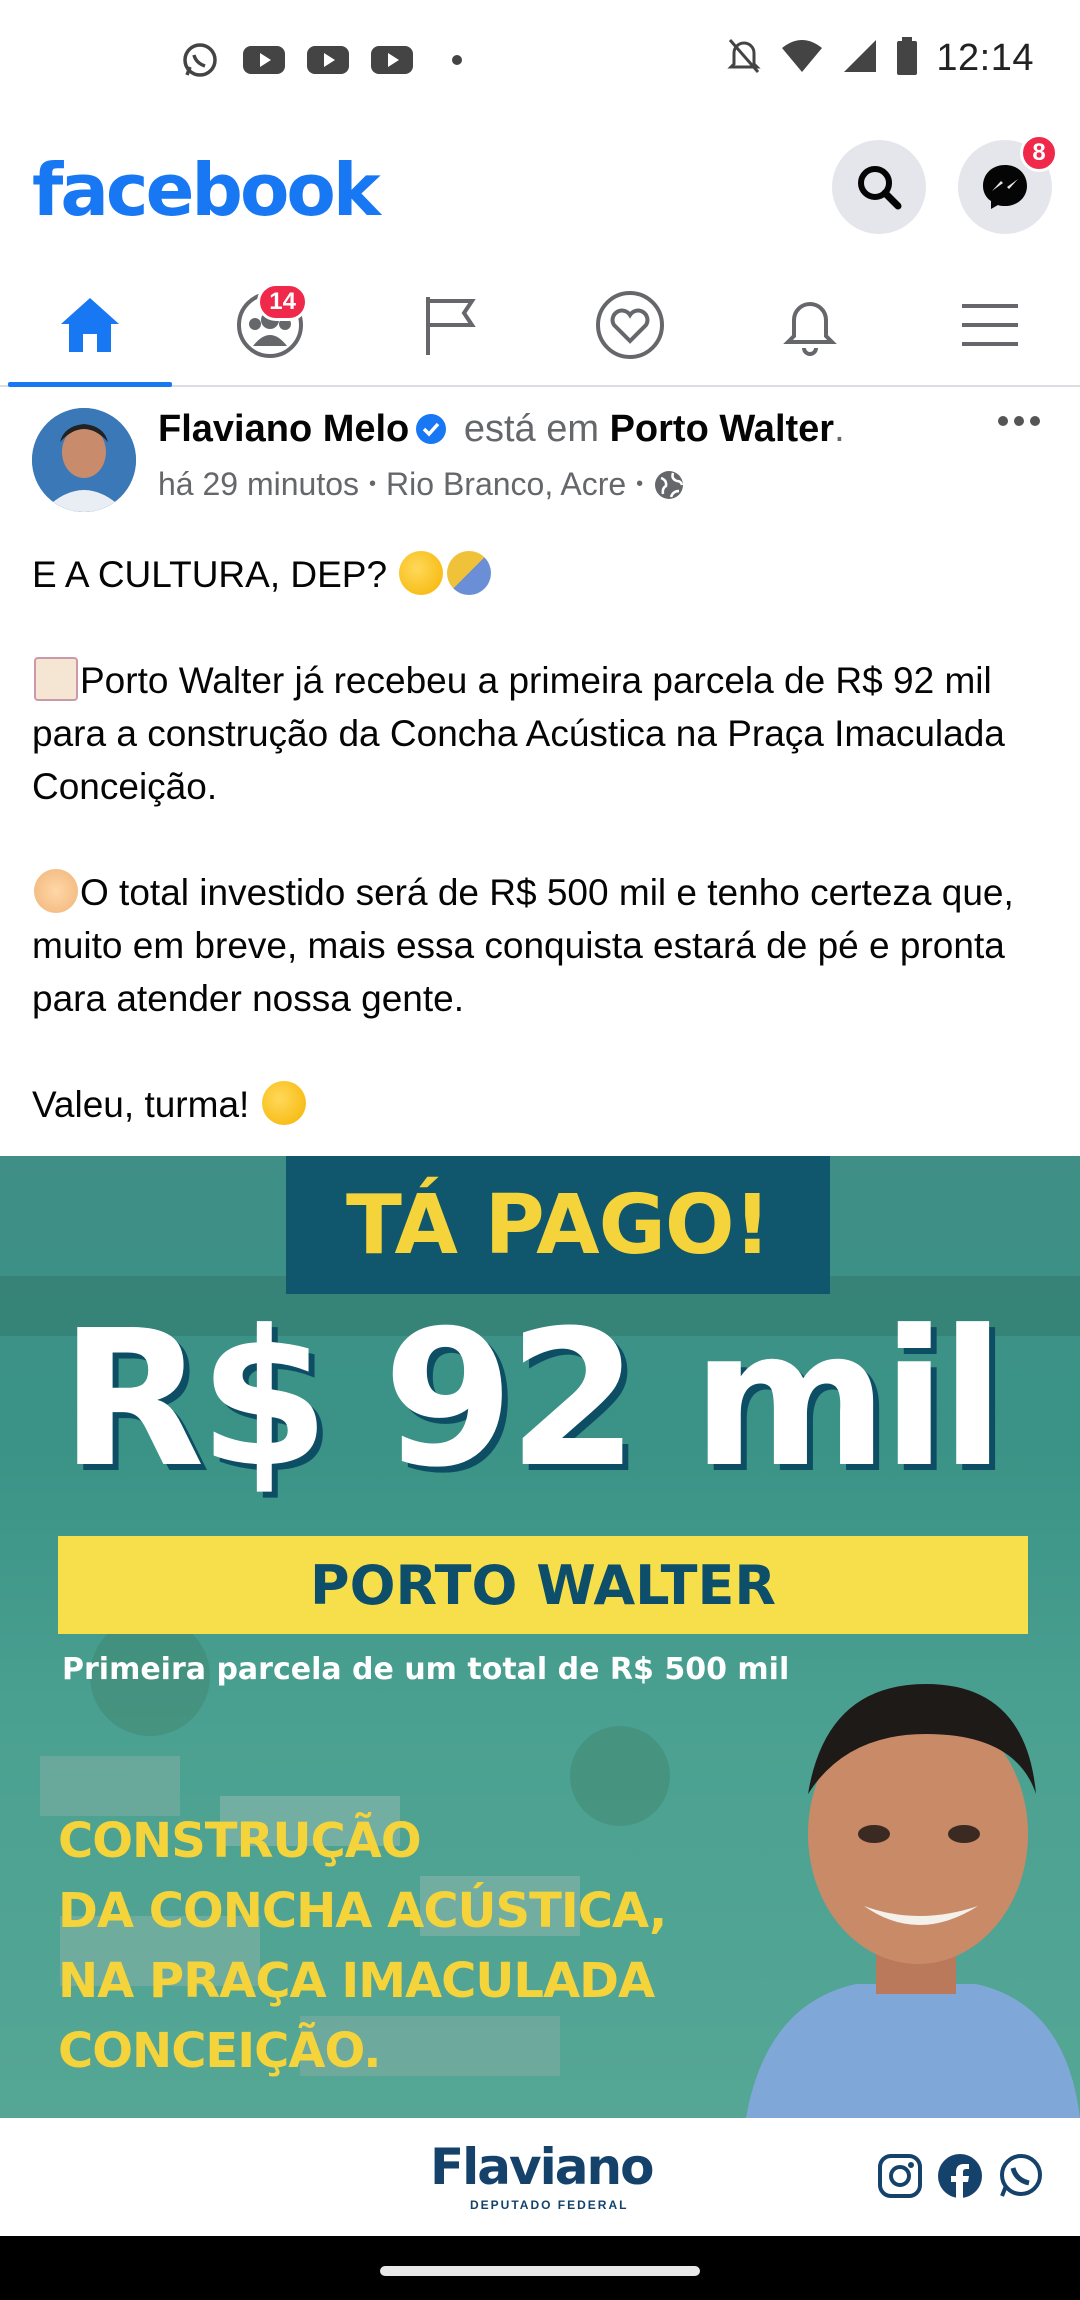 This screenshot has height=2300, width=1080. I want to click on post-author-line: Flaviano Melo está em Porto Walter., so click(501, 429).